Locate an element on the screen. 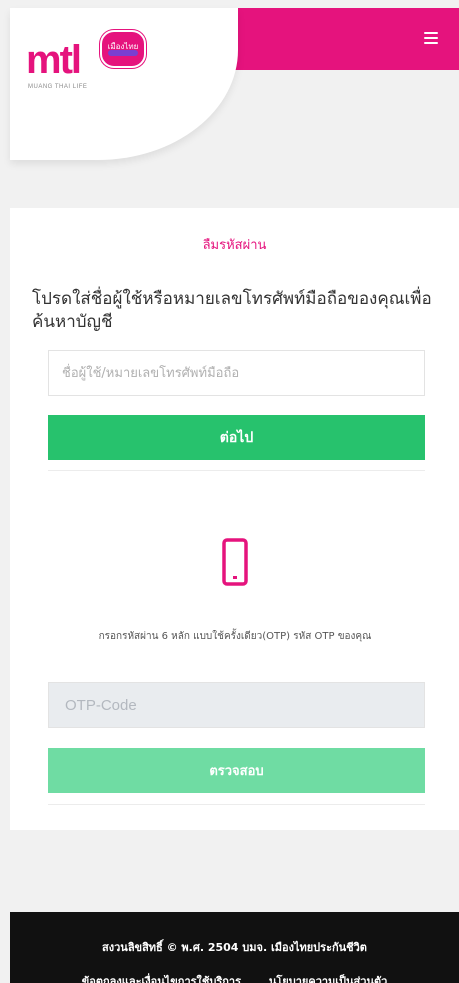 The height and width of the screenshot is (983, 459). forgot-password-title: ลืมรหัสผ่าน is located at coordinates (234, 245).